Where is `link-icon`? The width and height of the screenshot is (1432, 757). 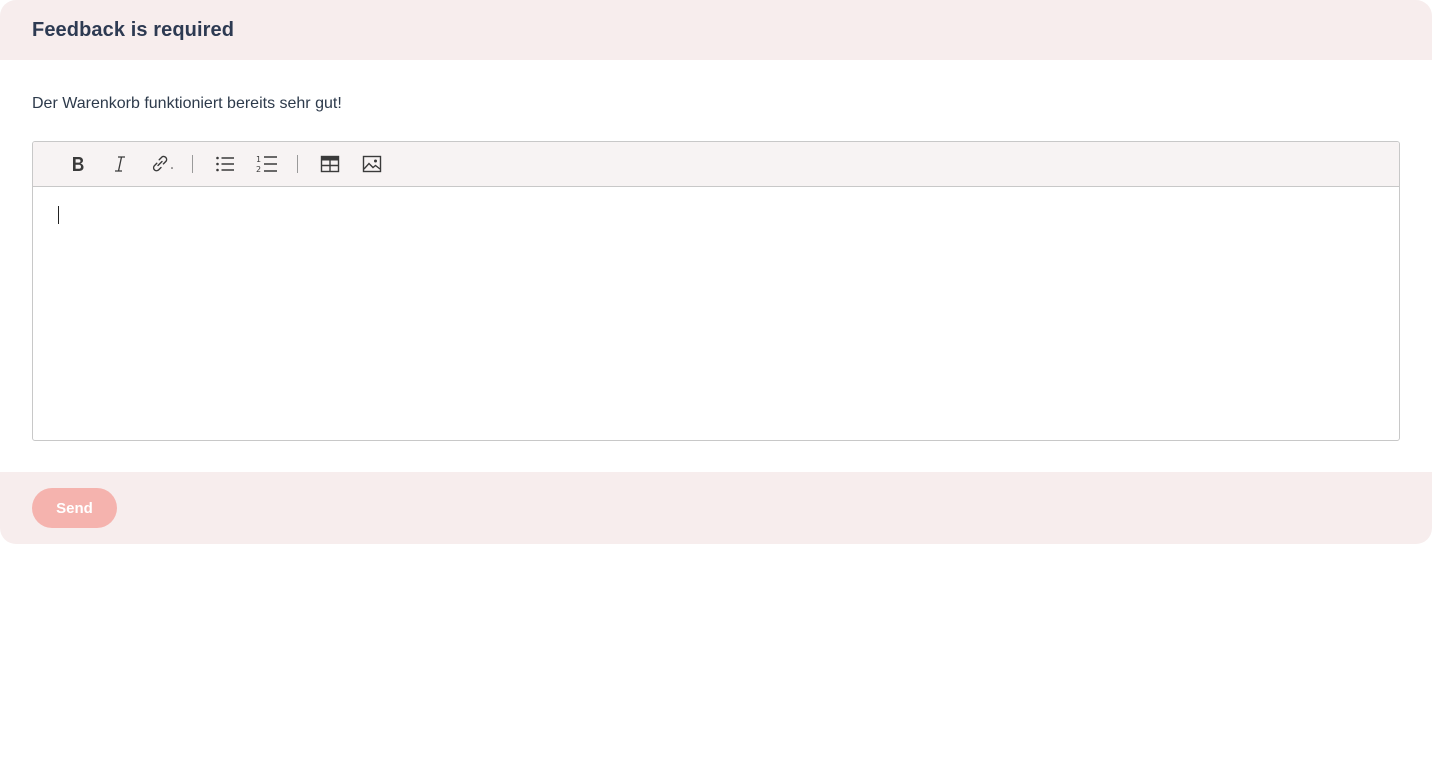 link-icon is located at coordinates (162, 164).